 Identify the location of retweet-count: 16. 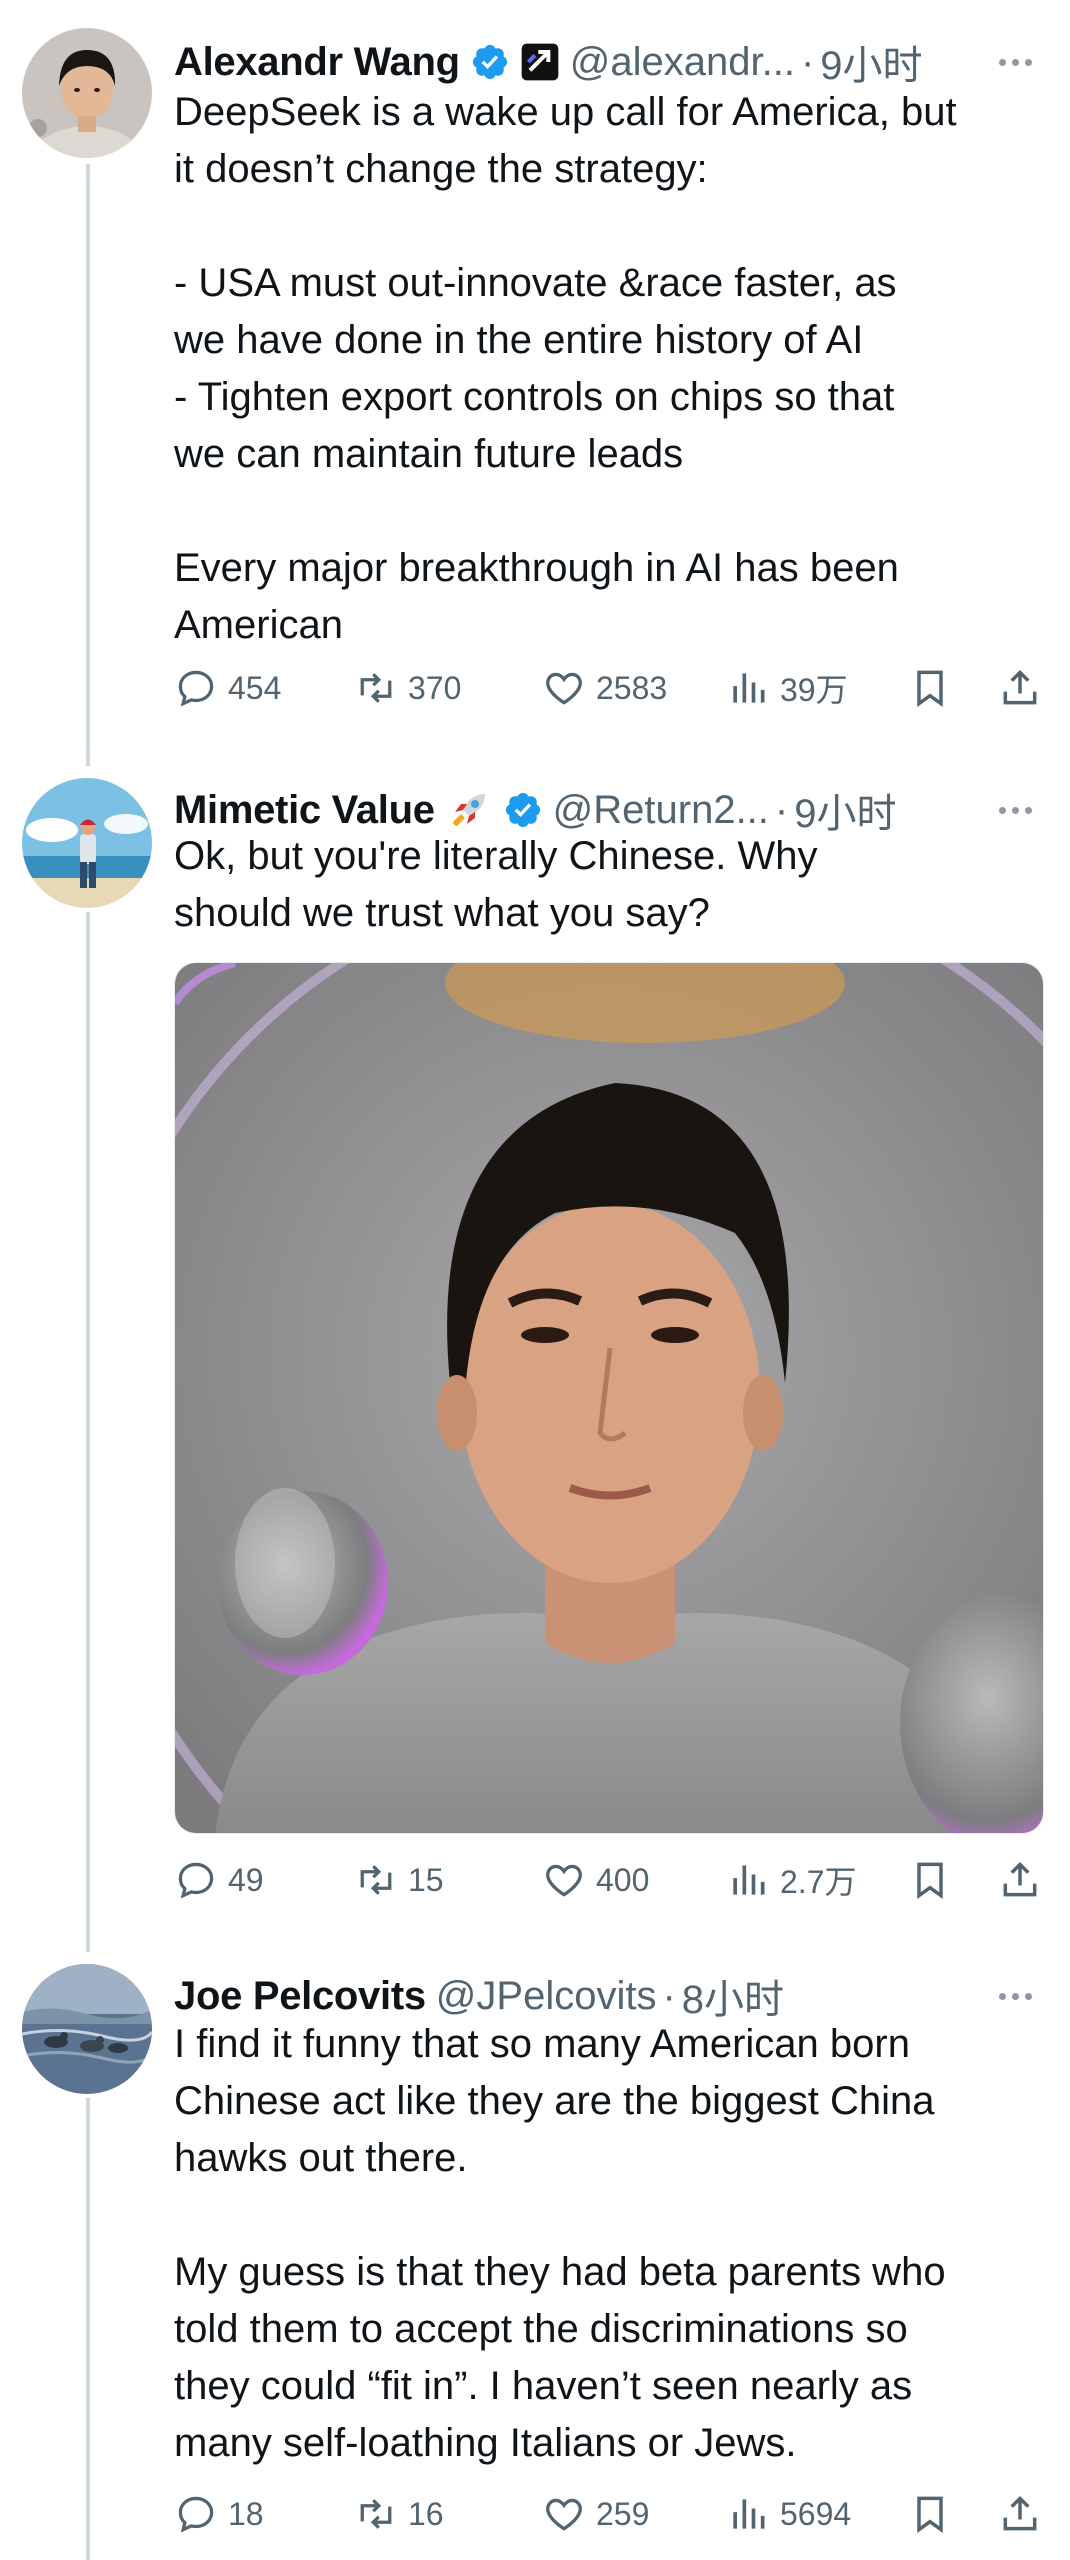
(426, 2513).